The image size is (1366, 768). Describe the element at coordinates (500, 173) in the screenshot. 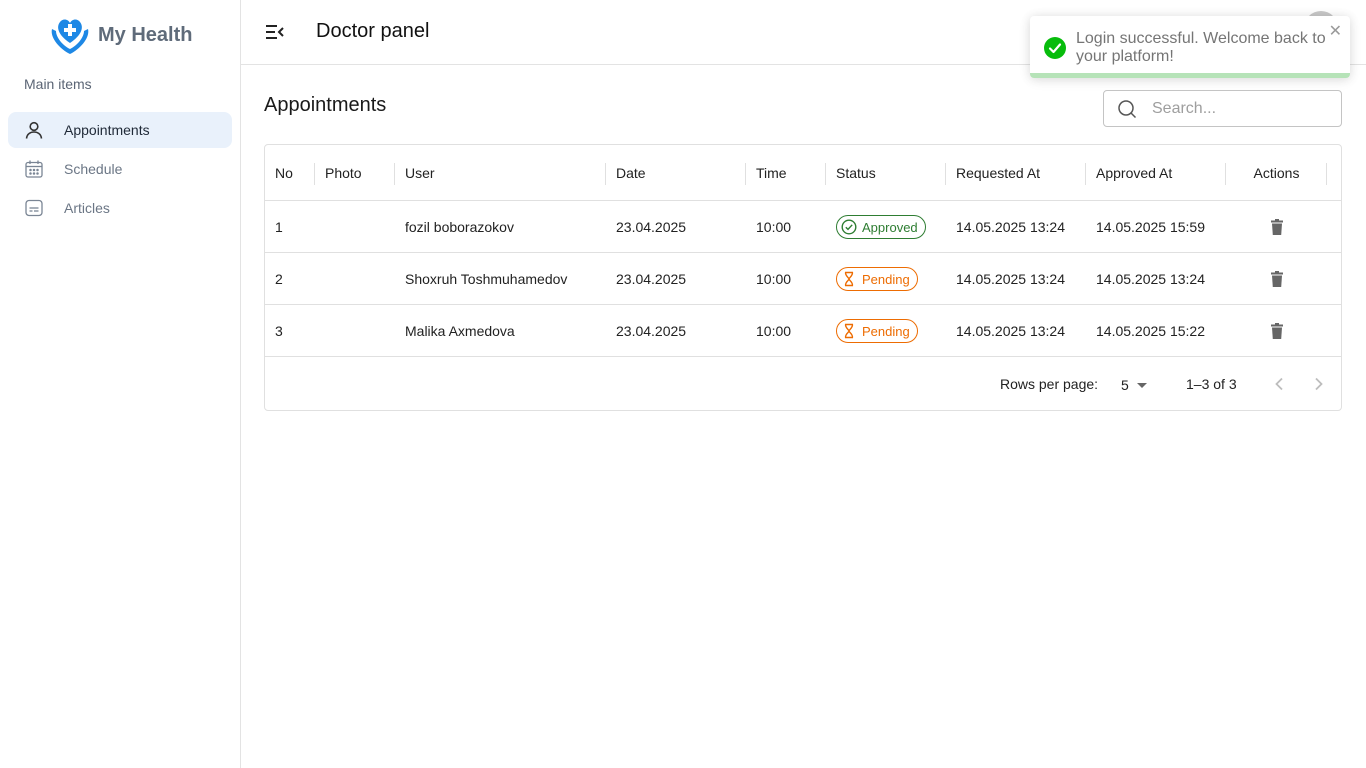

I see `column-header-user: User` at that location.